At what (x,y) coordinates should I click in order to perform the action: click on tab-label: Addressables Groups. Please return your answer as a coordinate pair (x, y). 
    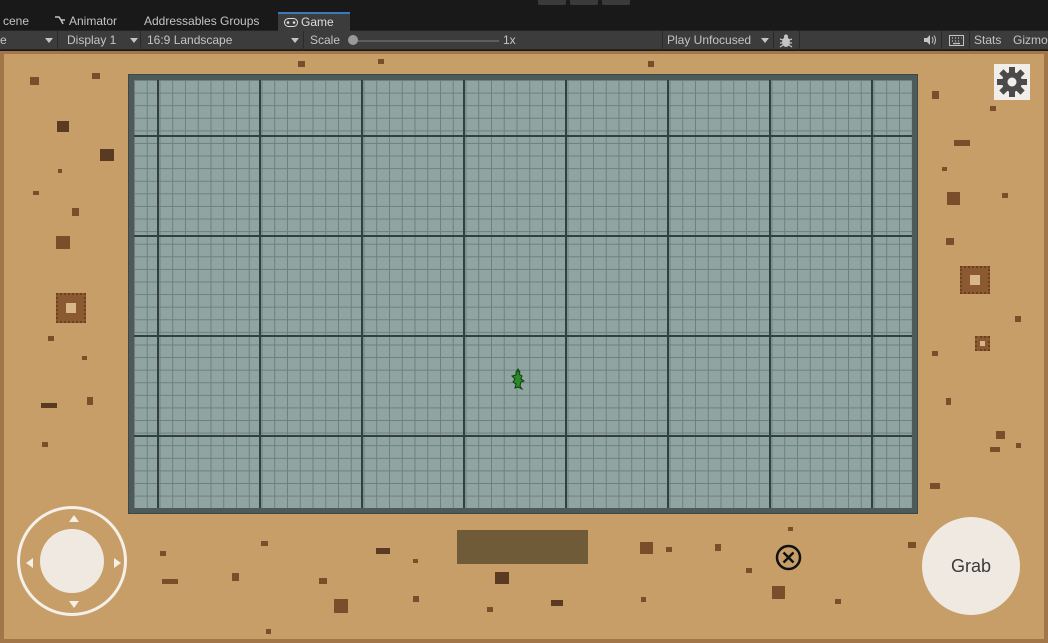
    Looking at the image, I should click on (202, 21).